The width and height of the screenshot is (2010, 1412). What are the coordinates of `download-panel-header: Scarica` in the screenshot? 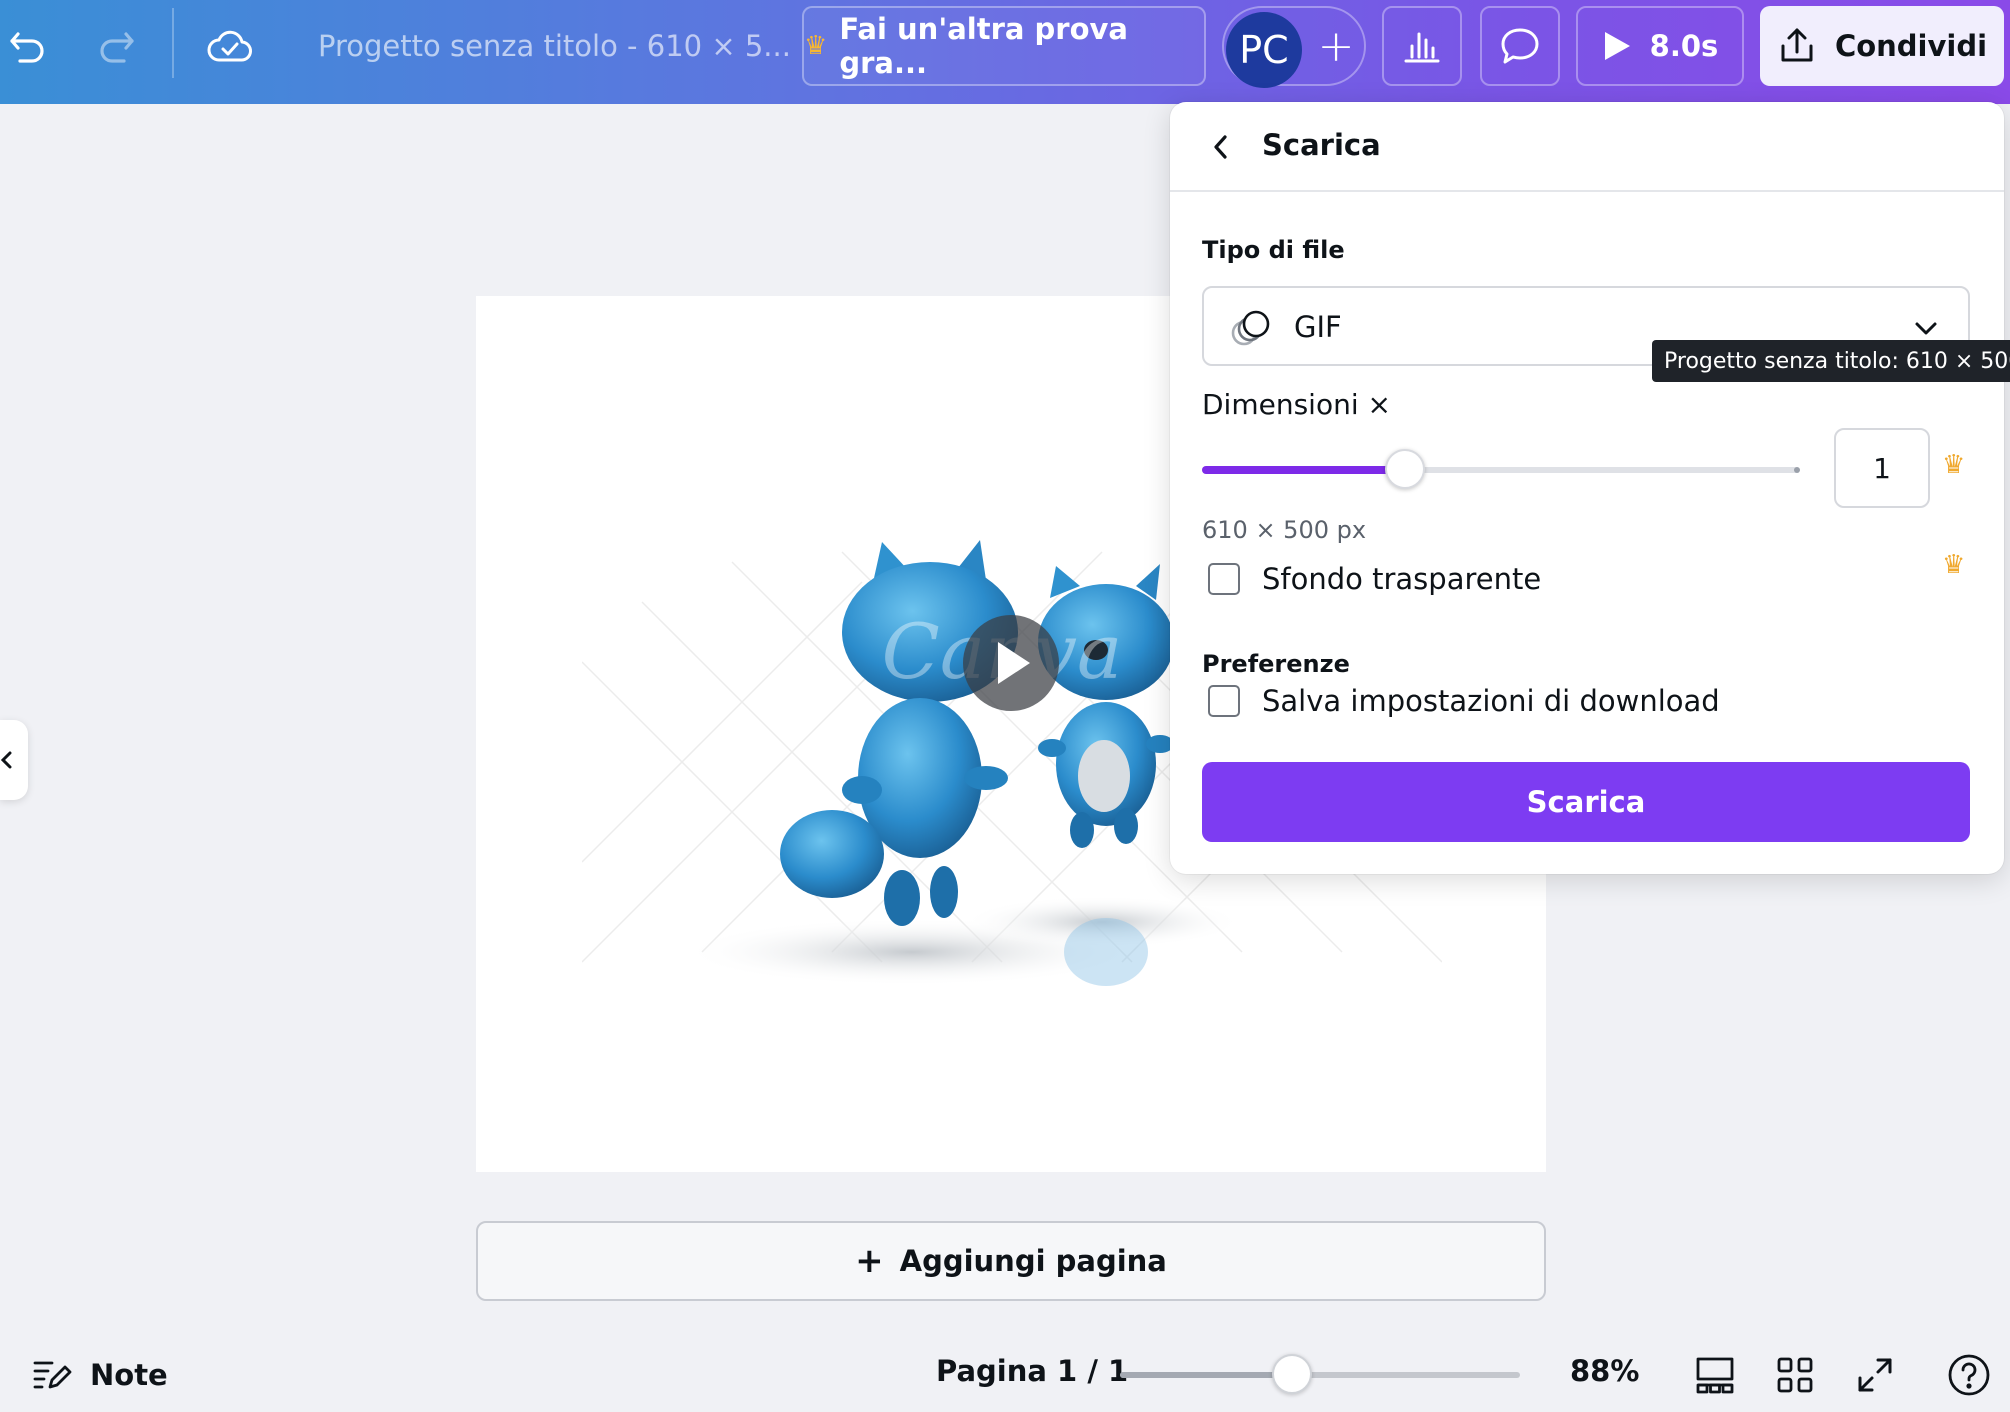 It's located at (1587, 147).